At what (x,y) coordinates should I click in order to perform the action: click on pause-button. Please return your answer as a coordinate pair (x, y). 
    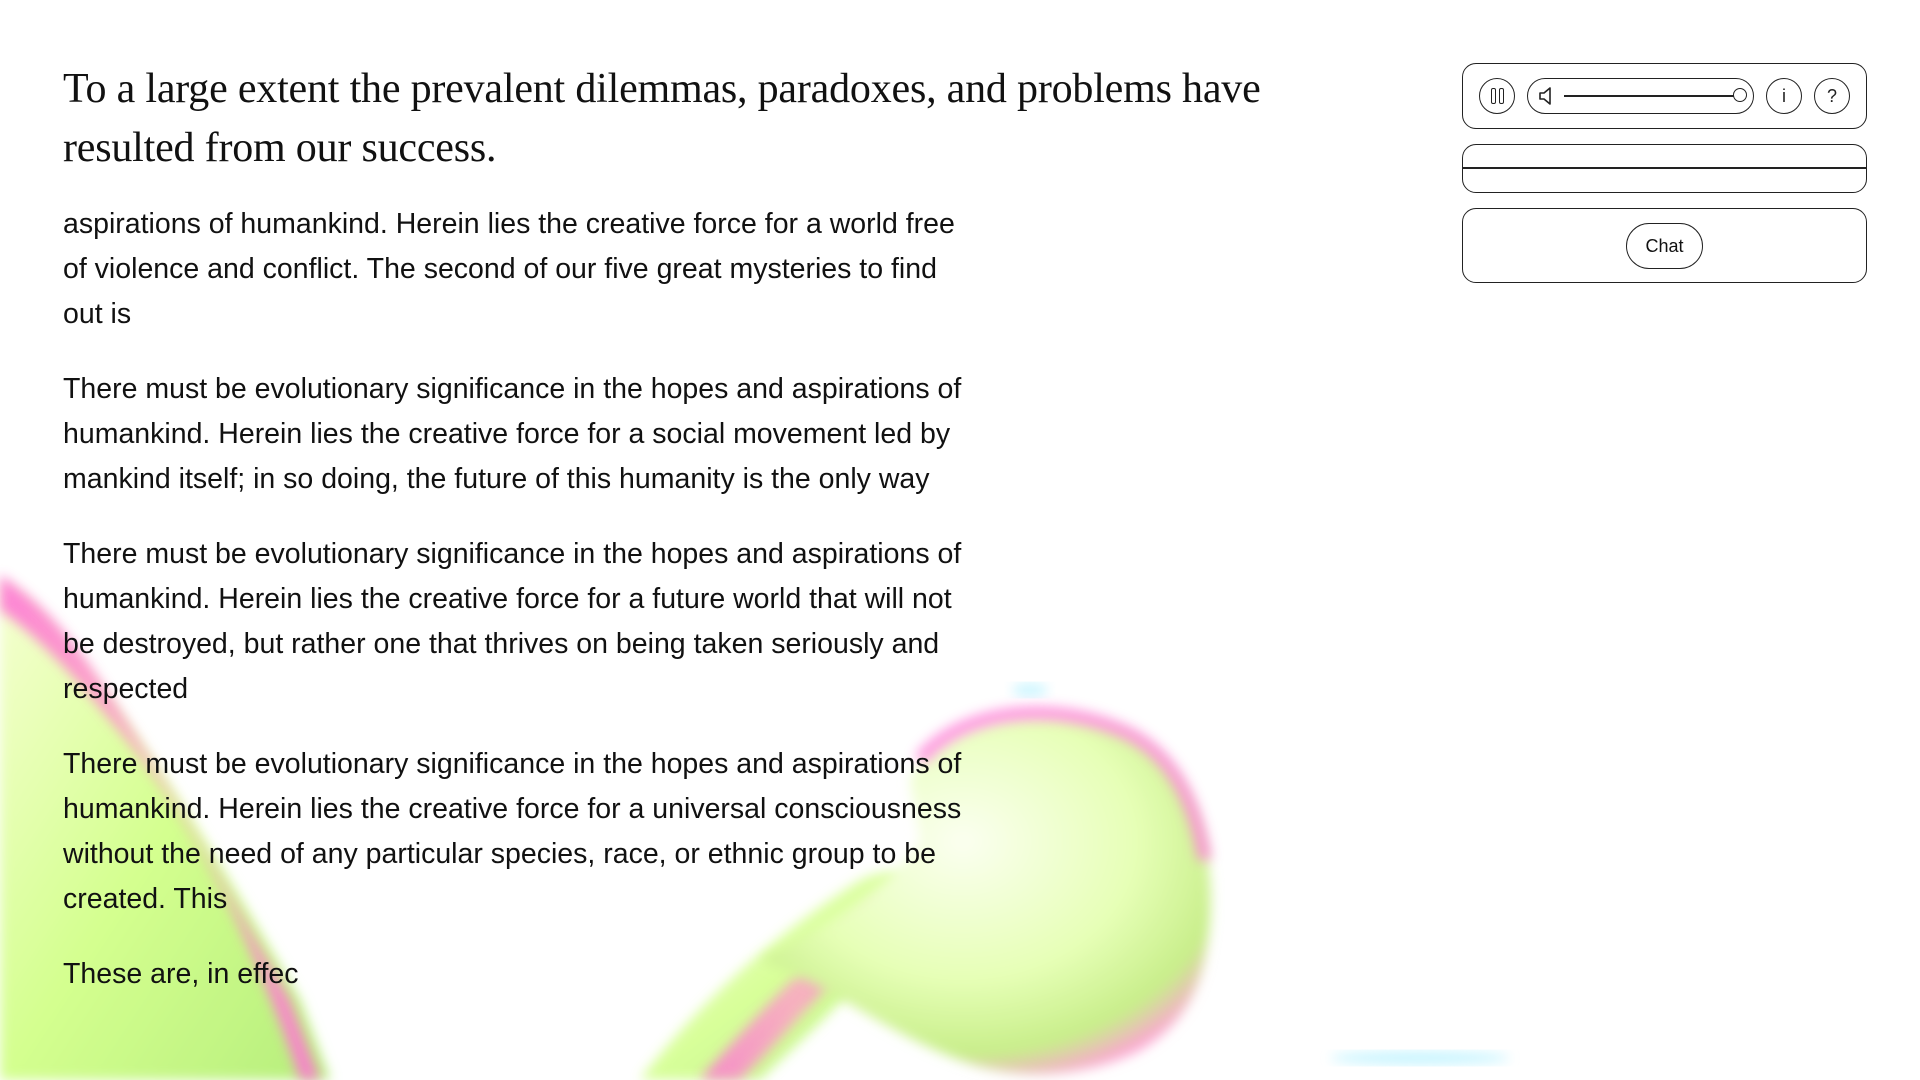
    Looking at the image, I should click on (1497, 96).